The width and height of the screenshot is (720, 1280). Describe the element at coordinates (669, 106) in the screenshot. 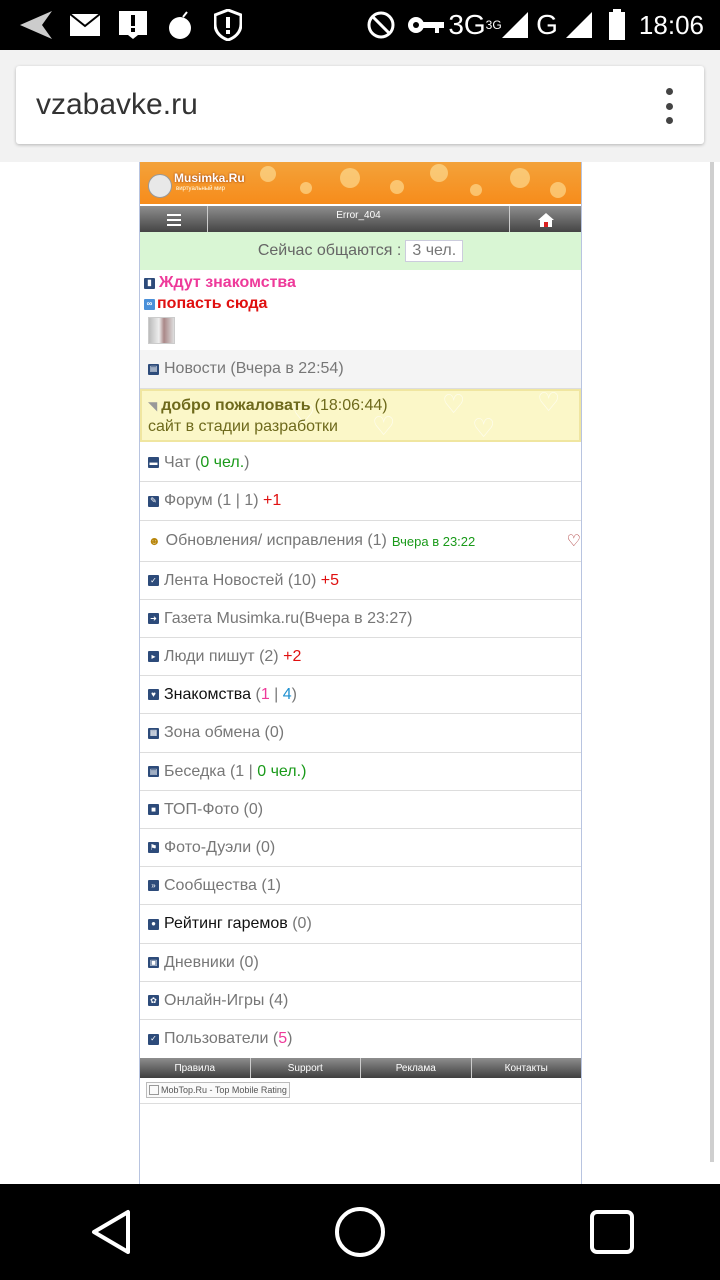

I see `more-vert-icon` at that location.